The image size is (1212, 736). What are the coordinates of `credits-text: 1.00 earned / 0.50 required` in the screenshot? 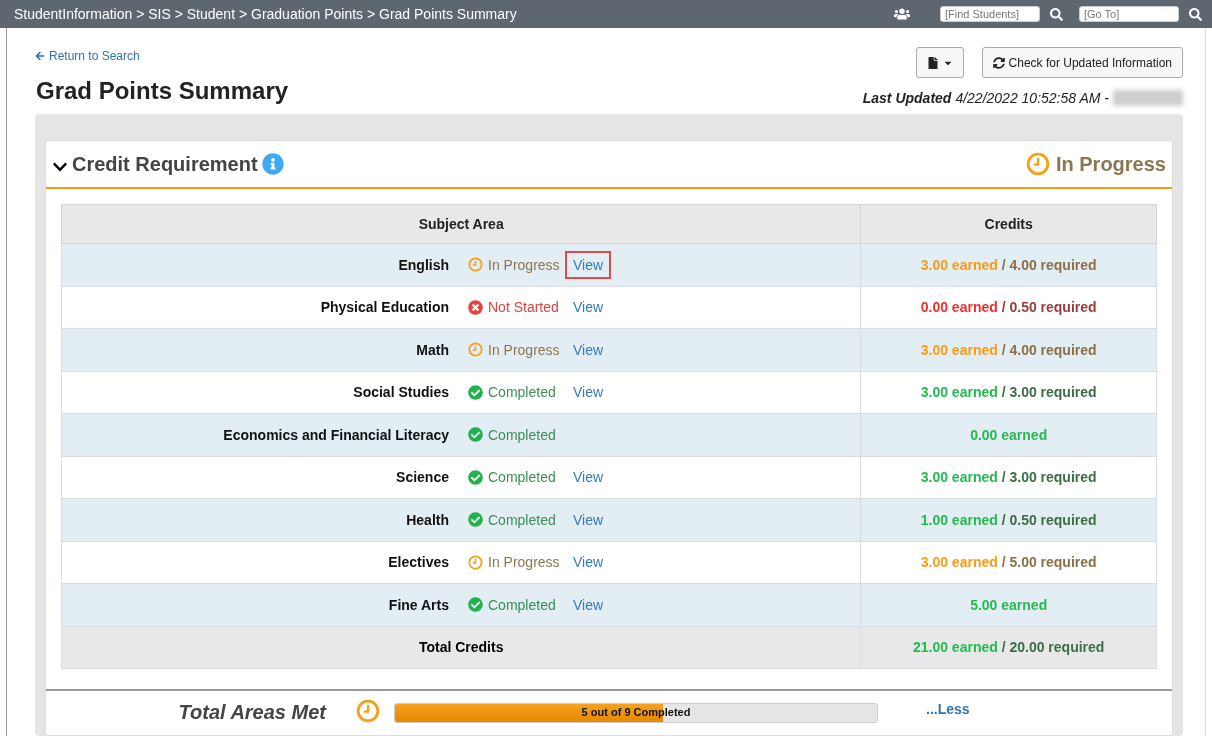 It's located at (1008, 519).